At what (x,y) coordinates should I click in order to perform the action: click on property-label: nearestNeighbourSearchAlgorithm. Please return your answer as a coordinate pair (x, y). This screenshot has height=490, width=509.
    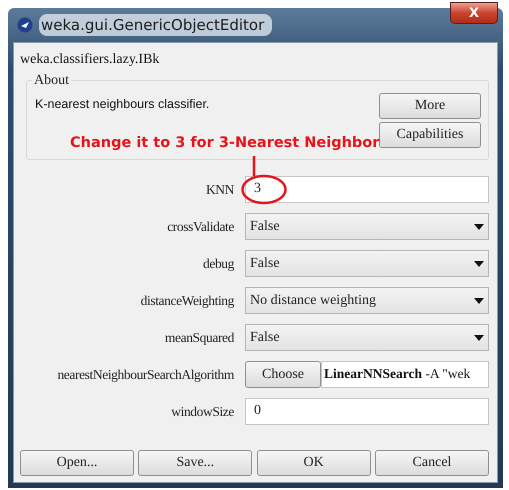
    Looking at the image, I should click on (145, 374).